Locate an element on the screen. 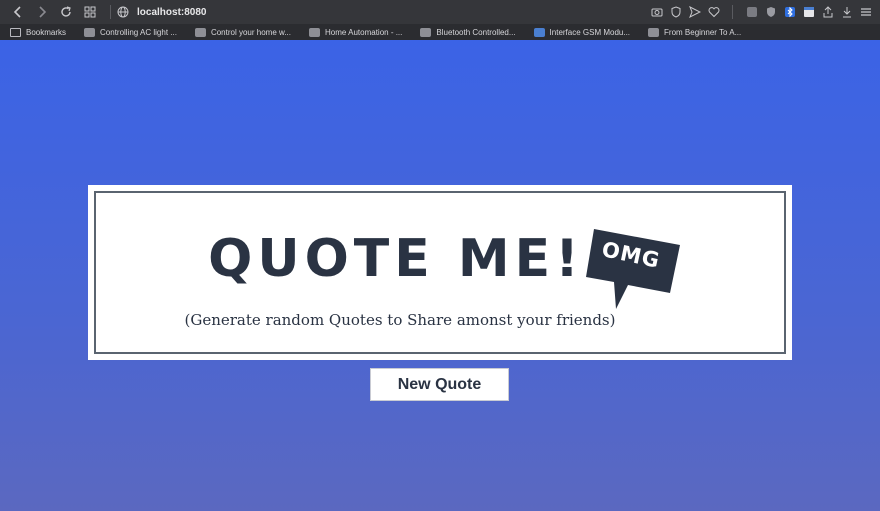 The image size is (880, 511). url-text: localhost:8080 is located at coordinates (172, 12).